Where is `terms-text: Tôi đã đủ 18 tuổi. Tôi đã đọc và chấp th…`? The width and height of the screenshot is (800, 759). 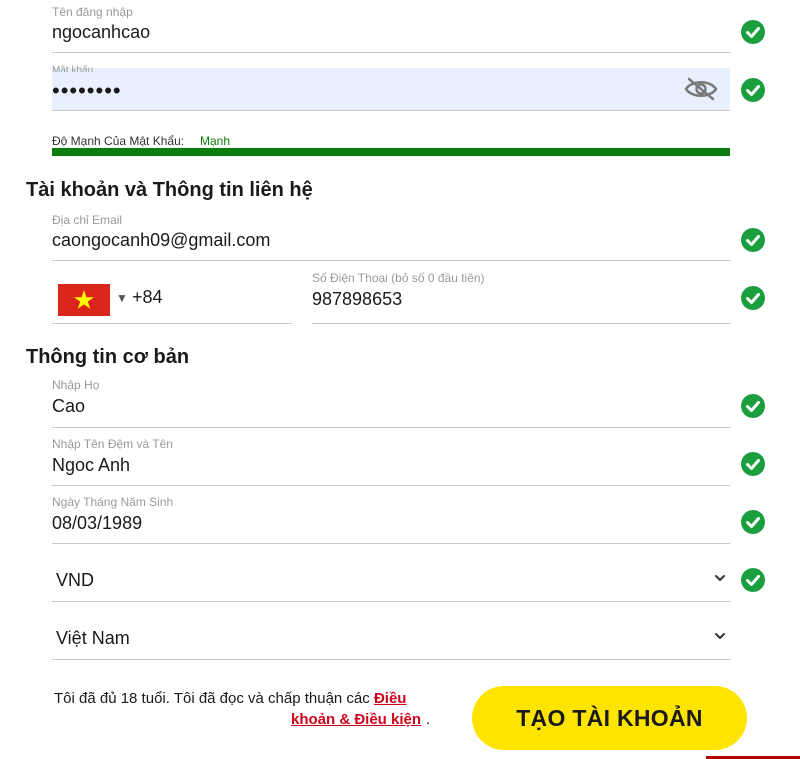 terms-text: Tôi đã đủ 18 tuổi. Tôi đã đọc và chấp th… is located at coordinates (259, 709).